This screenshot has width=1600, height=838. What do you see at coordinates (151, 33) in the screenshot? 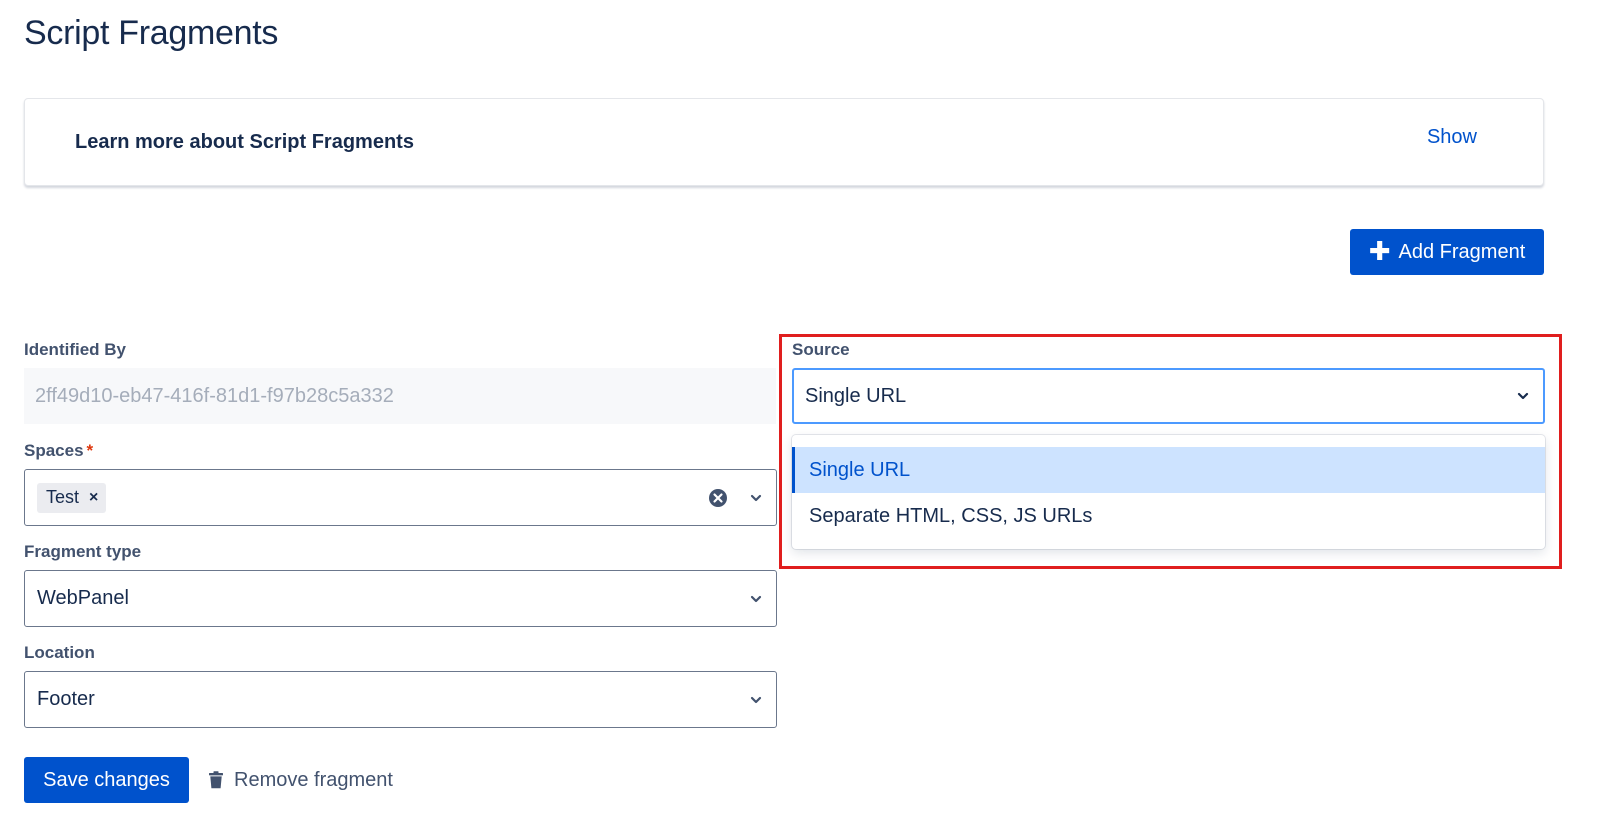
I see `page-title: Script Fragments` at bounding box center [151, 33].